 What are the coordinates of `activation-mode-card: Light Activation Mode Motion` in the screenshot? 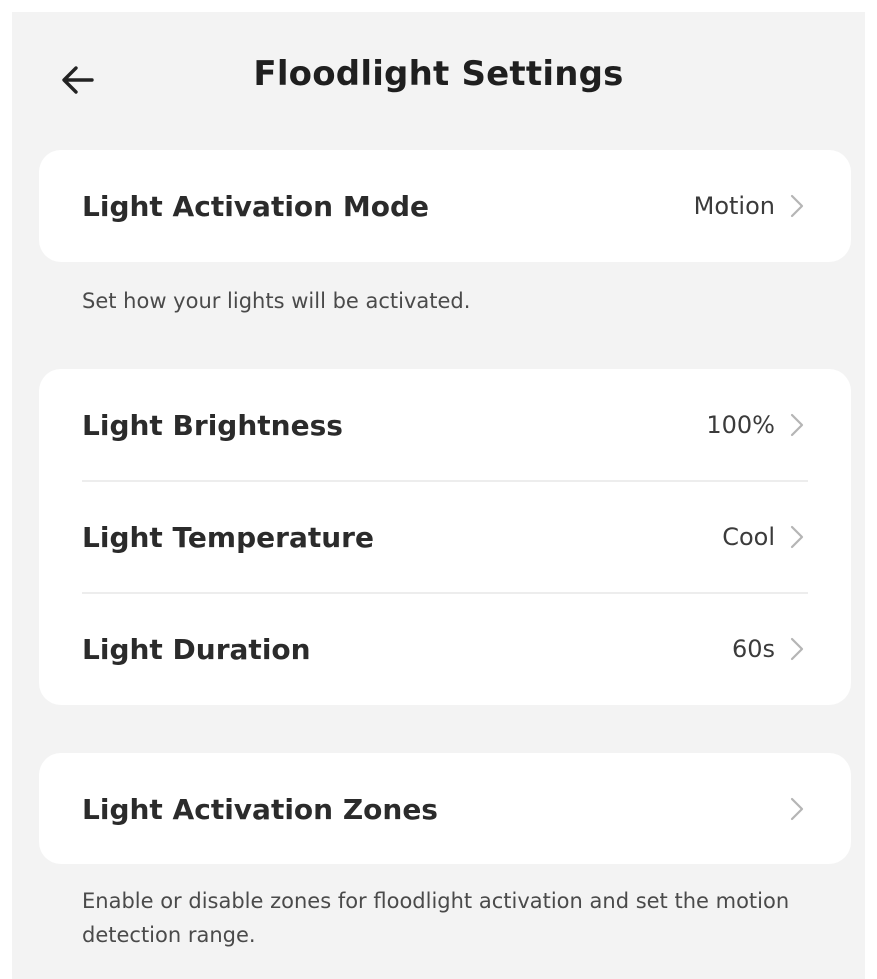 It's located at (445, 206).